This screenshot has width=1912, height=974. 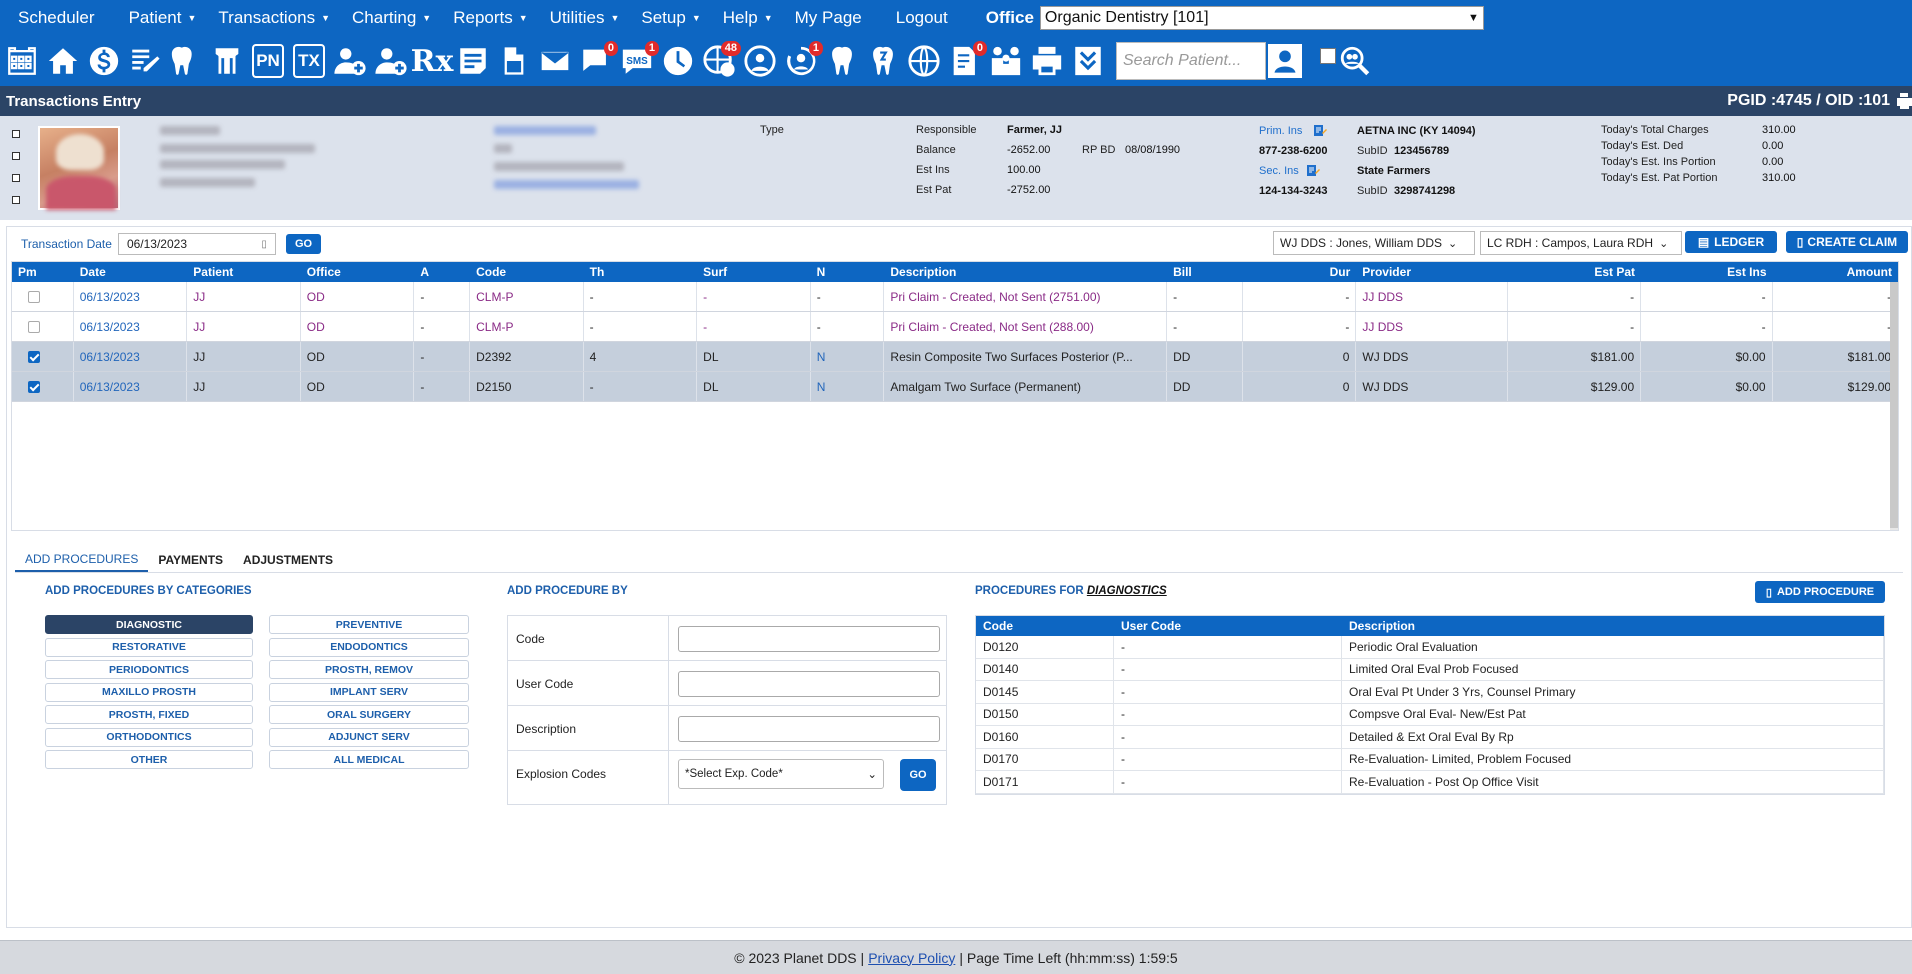 I want to click on menu-help: Help ▼, so click(x=748, y=18).